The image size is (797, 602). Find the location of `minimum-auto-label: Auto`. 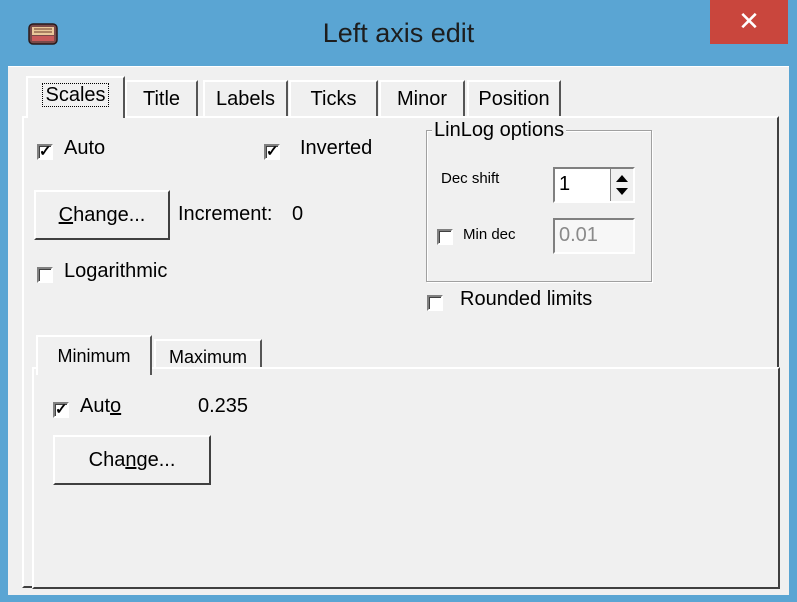

minimum-auto-label: Auto is located at coordinates (100, 406).